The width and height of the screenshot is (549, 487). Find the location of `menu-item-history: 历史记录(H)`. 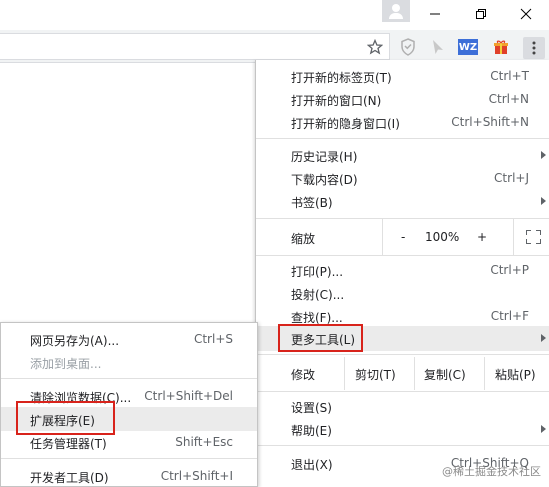

menu-item-history: 历史记录(H) is located at coordinates (402, 155).